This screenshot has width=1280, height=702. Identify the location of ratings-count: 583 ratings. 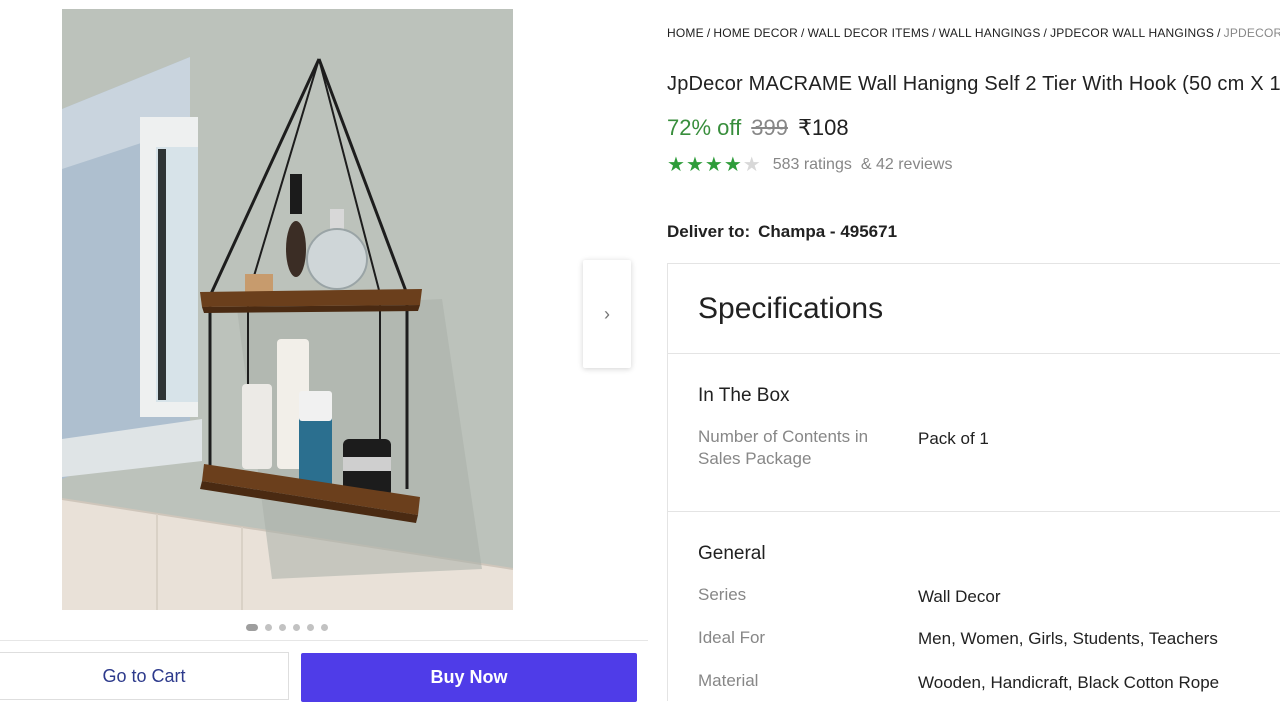
(812, 164).